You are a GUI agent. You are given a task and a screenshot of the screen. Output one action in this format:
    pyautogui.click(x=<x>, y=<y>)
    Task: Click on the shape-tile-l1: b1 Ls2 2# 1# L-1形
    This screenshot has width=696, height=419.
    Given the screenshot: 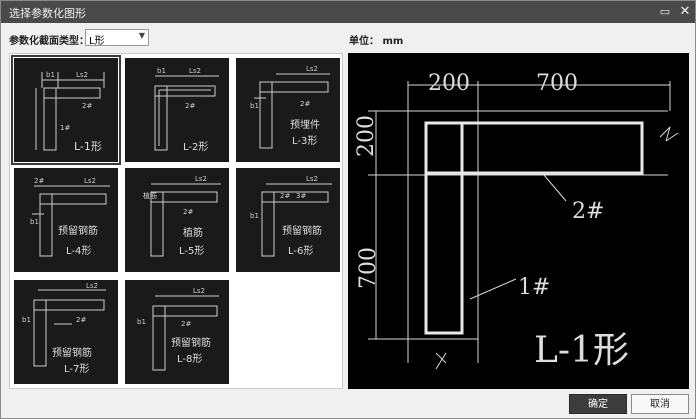 What is the action you would take?
    pyautogui.click(x=66, y=110)
    